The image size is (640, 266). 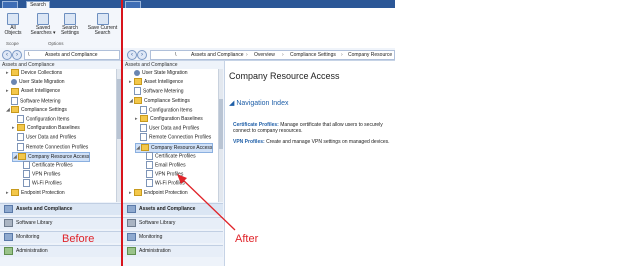 I want to click on tree-item: VPN Profiles, so click(x=39, y=174).